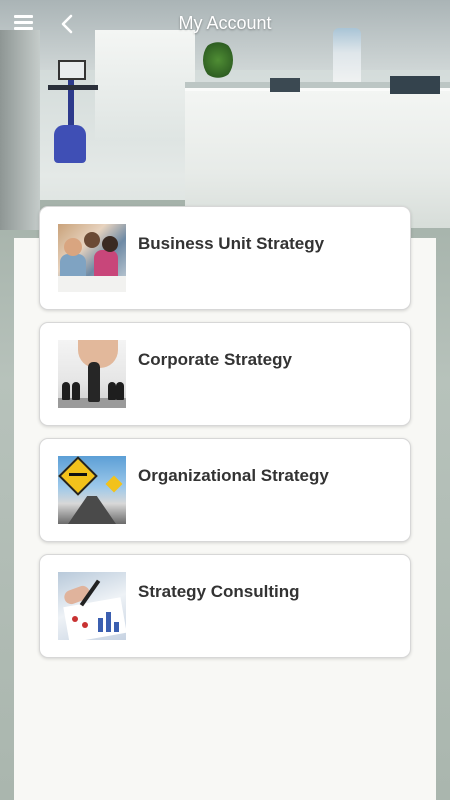 The width and height of the screenshot is (450, 800). I want to click on road-sign-thumbnail, so click(92, 490).